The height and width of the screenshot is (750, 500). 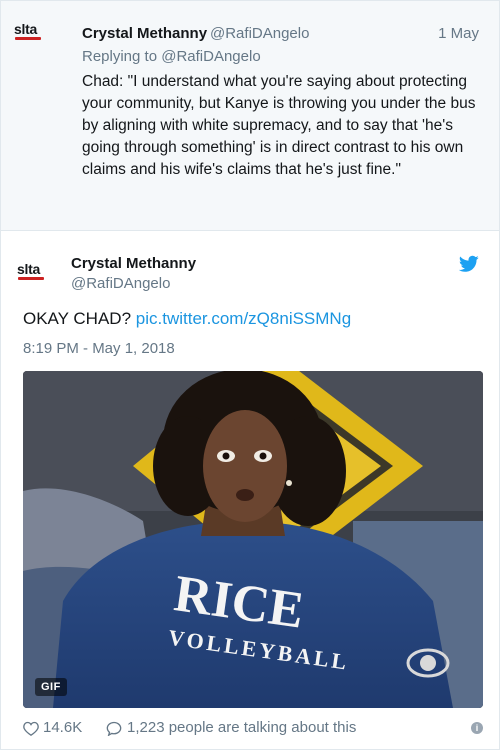 I want to click on author-name: Crystal Methanny, so click(x=133, y=263).